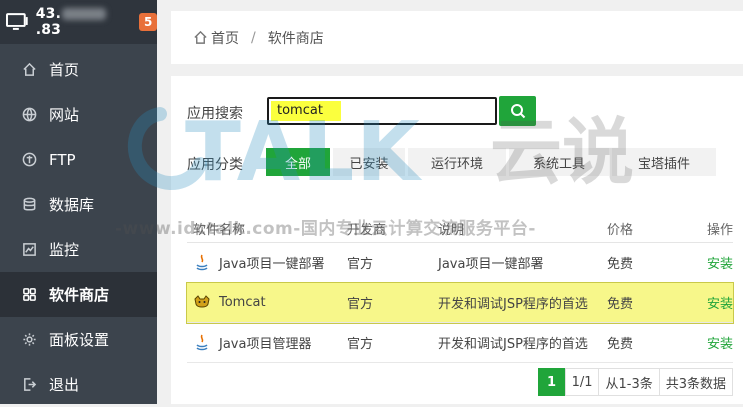 The width and height of the screenshot is (743, 407). I want to click on app-name-cell: Java项目一键部署, so click(267, 262).